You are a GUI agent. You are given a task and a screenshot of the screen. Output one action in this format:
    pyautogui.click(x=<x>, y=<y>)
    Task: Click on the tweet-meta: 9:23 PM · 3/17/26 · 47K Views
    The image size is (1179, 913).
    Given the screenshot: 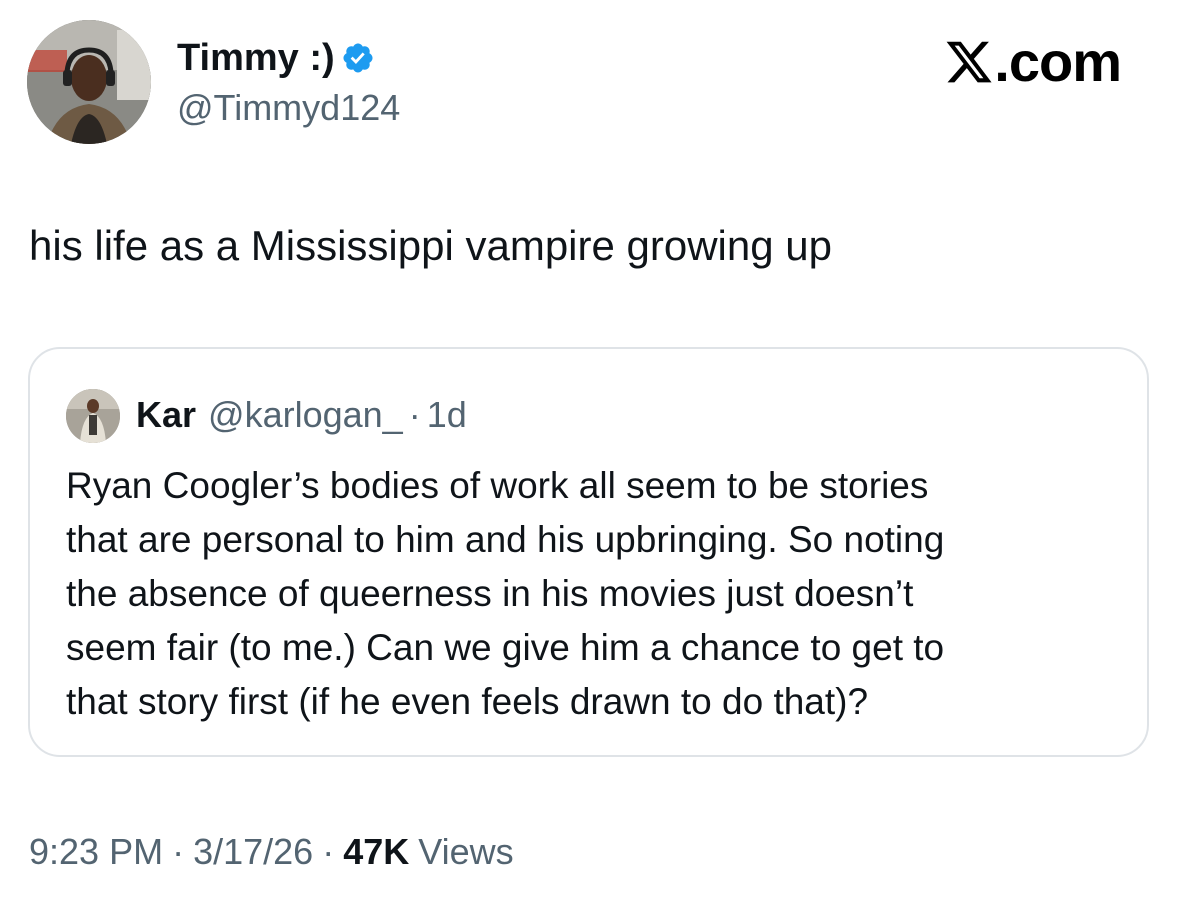 What is the action you would take?
    pyautogui.click(x=271, y=852)
    